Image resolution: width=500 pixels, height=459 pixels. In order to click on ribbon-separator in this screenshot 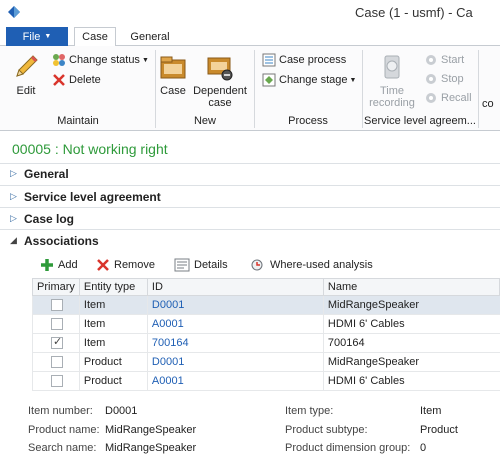, I will do `click(478, 89)`.